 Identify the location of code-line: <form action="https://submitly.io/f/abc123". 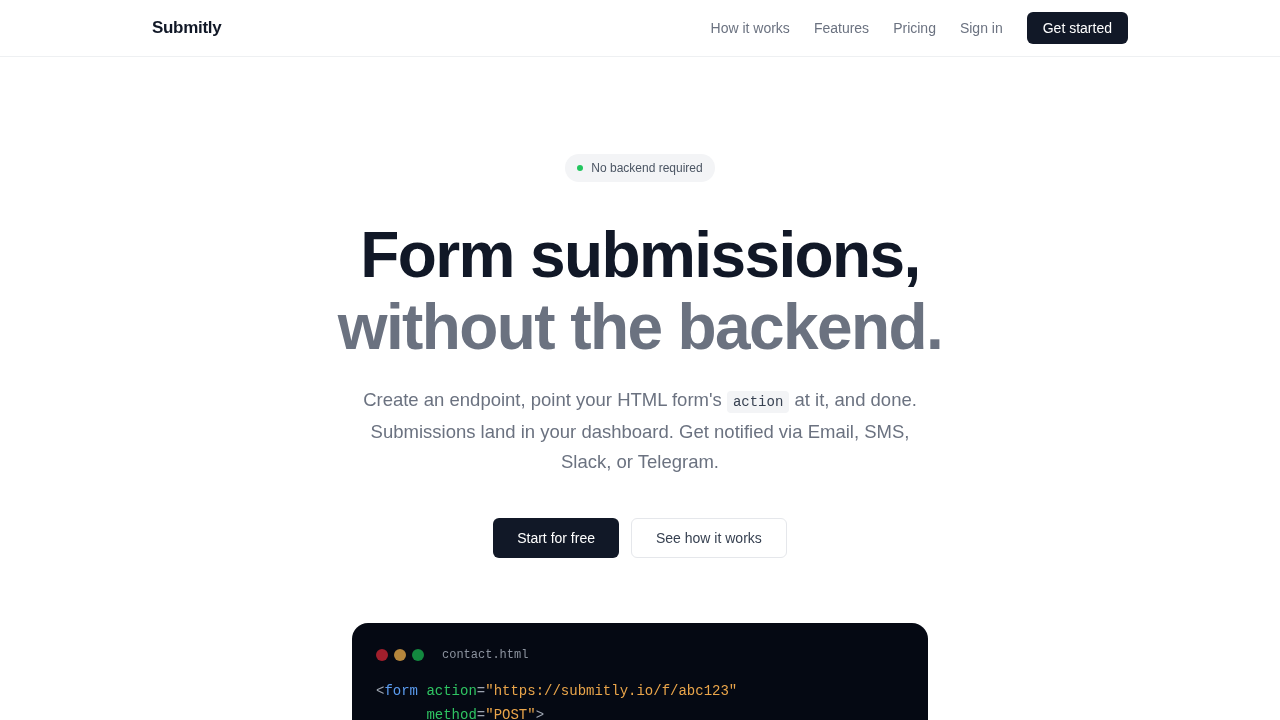
(557, 691).